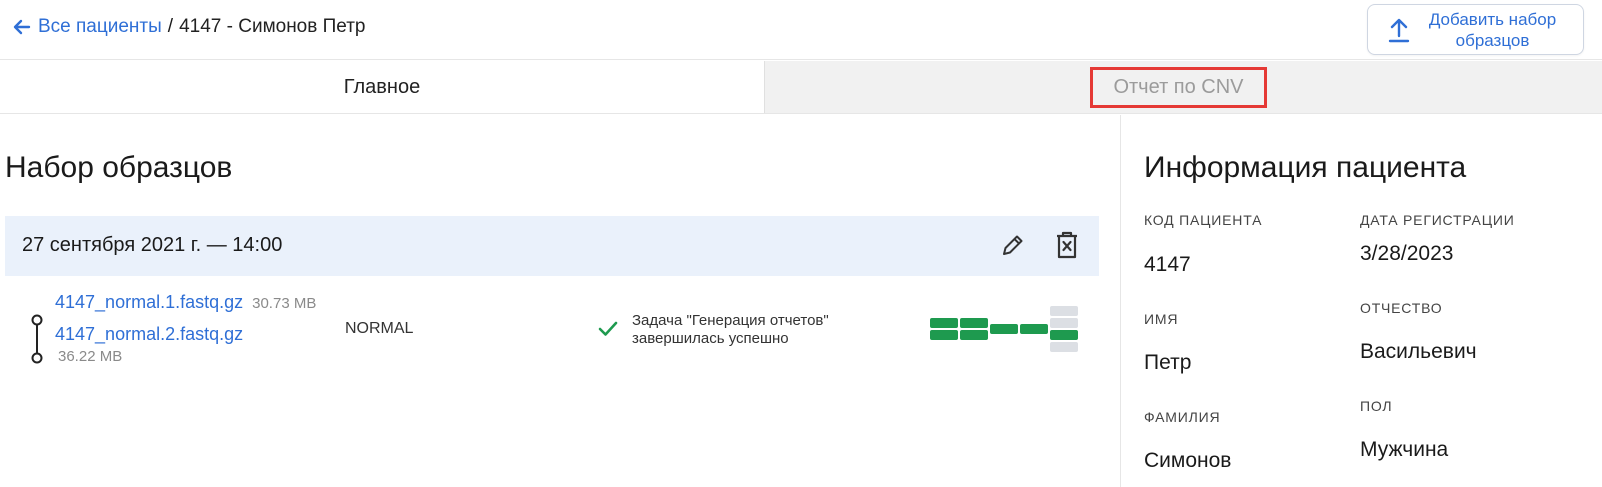 The height and width of the screenshot is (487, 1602). What do you see at coordinates (1167, 264) in the screenshot?
I see `patient-code-value: 4147` at bounding box center [1167, 264].